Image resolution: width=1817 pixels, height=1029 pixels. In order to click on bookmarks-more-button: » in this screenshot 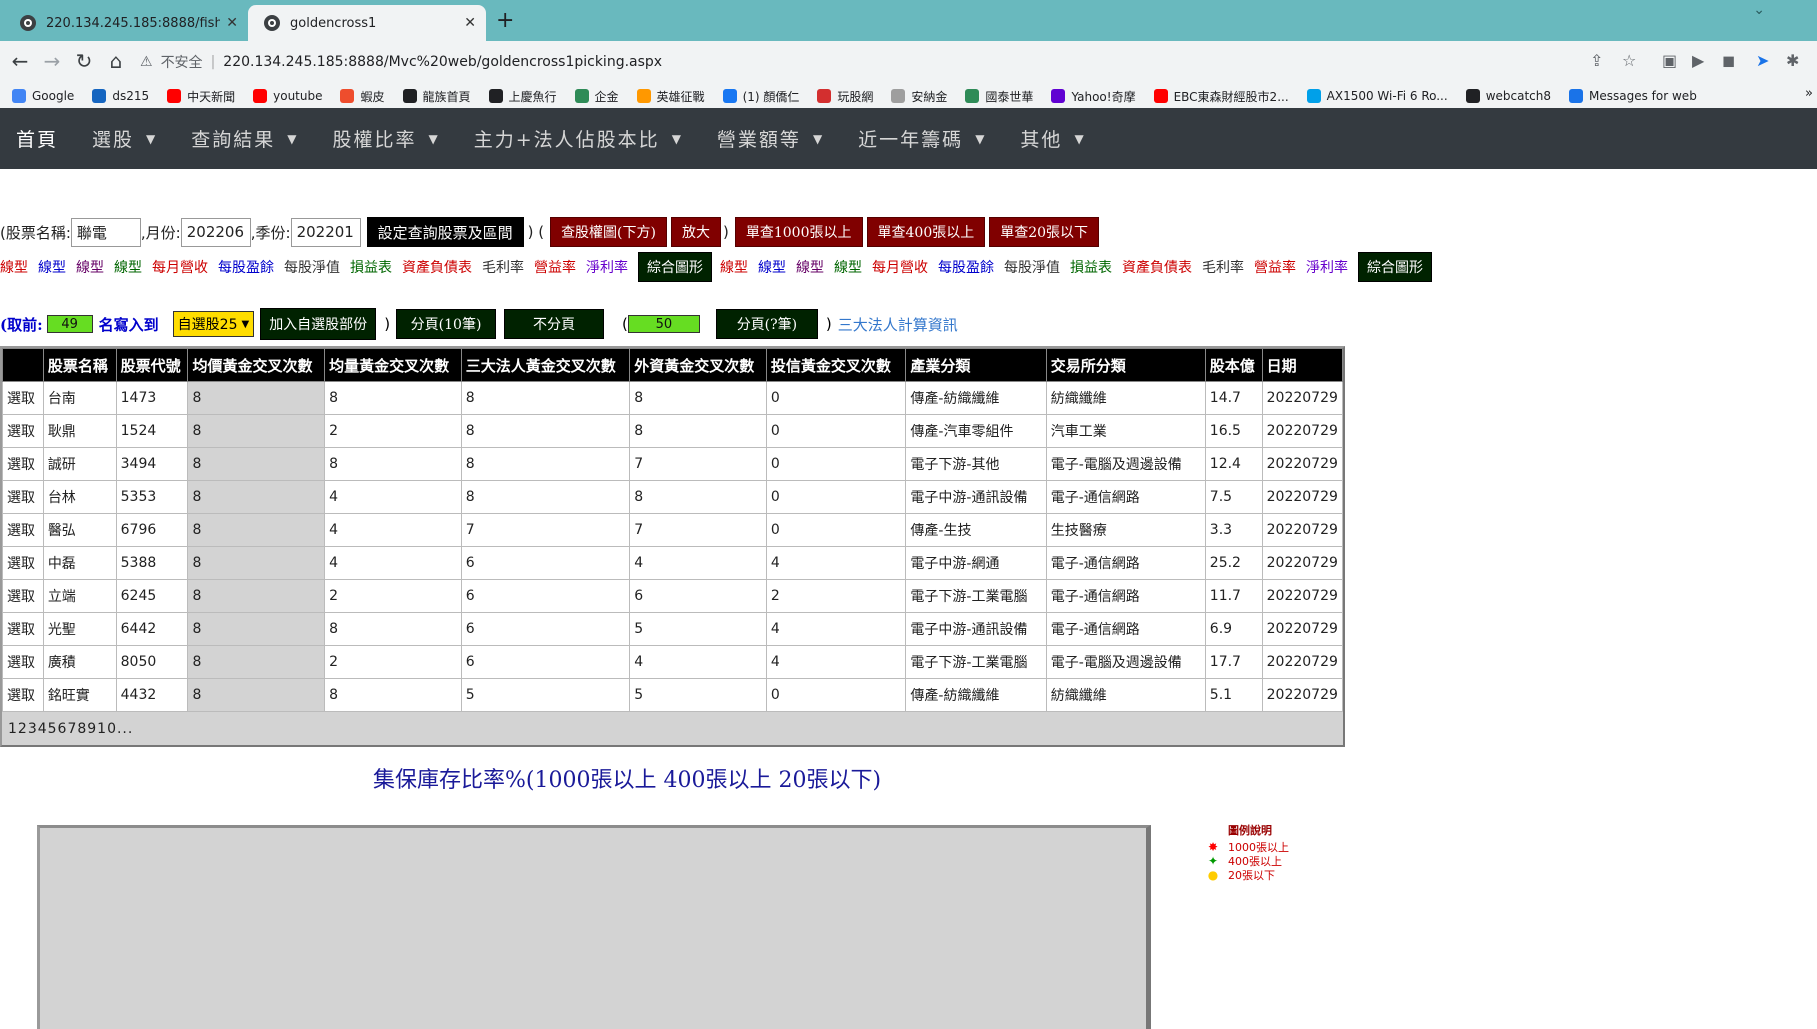, I will do `click(1809, 93)`.